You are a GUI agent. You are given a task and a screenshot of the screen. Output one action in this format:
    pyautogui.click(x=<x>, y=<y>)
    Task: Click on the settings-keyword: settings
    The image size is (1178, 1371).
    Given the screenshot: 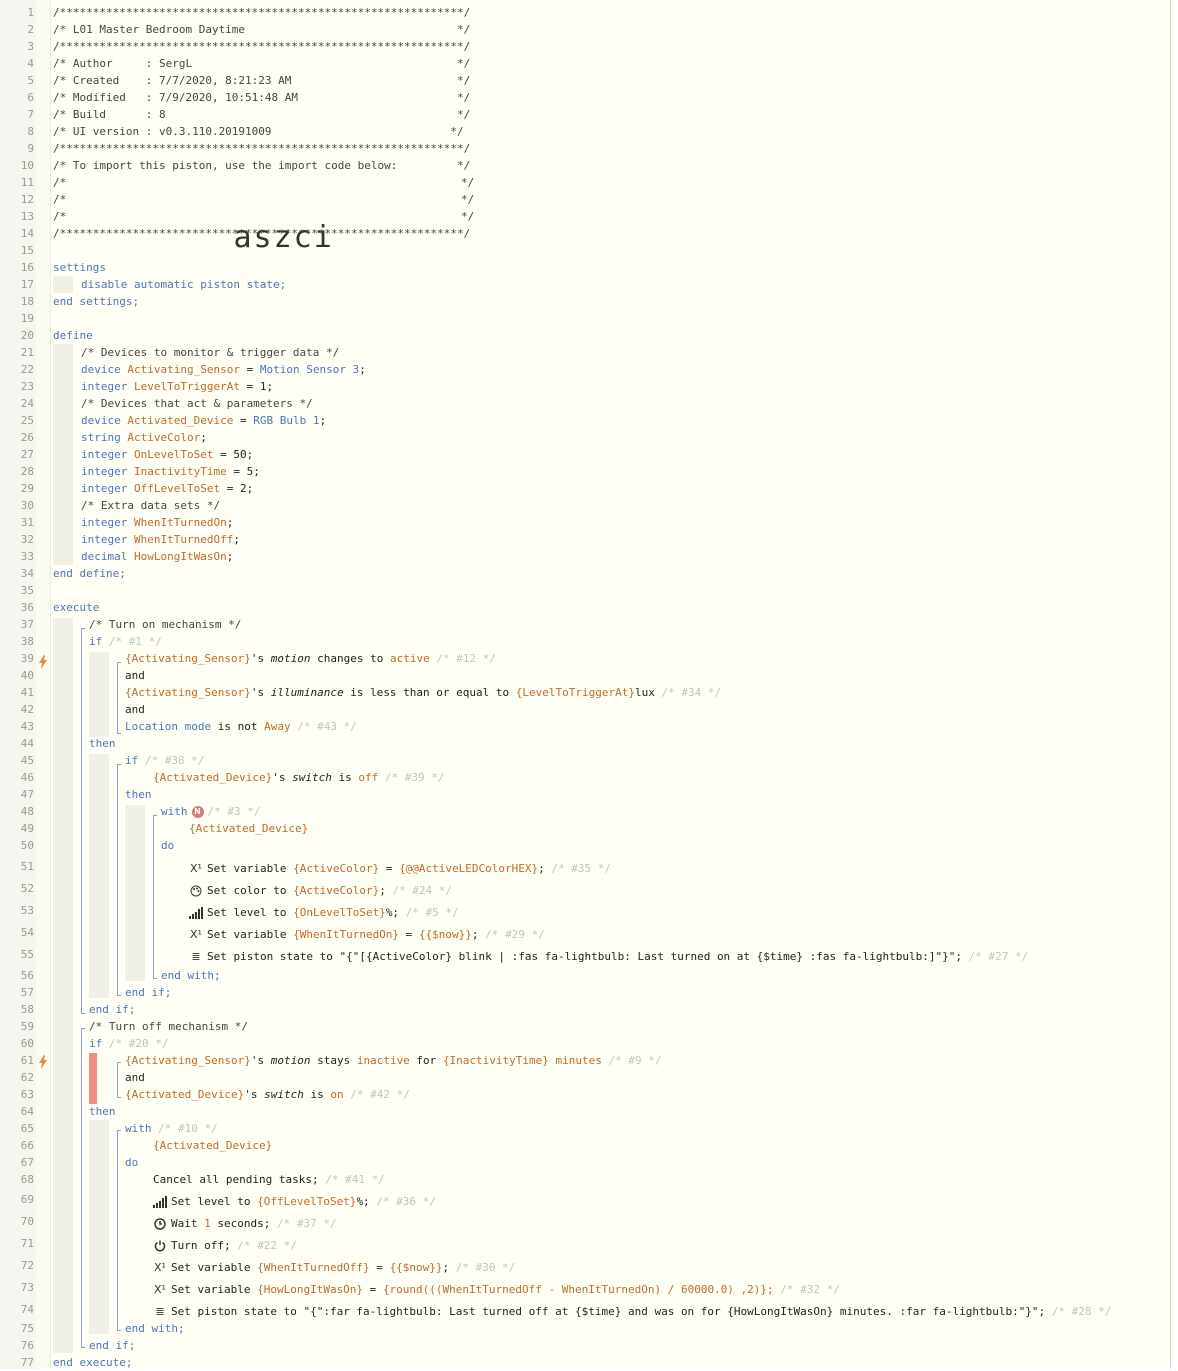 What is the action you would take?
    pyautogui.click(x=79, y=267)
    